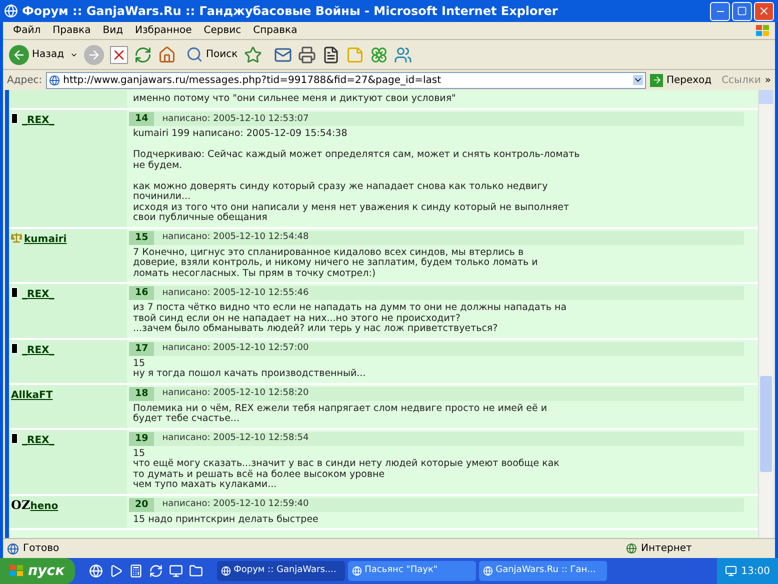 The width and height of the screenshot is (778, 584). What do you see at coordinates (45, 239) in the screenshot?
I see `author-link: kumairi` at bounding box center [45, 239].